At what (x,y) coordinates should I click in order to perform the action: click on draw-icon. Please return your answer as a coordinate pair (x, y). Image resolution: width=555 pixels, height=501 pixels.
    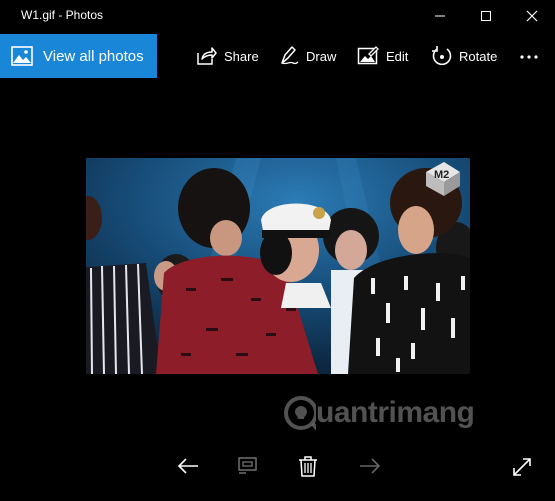
    Looking at the image, I should click on (290, 55).